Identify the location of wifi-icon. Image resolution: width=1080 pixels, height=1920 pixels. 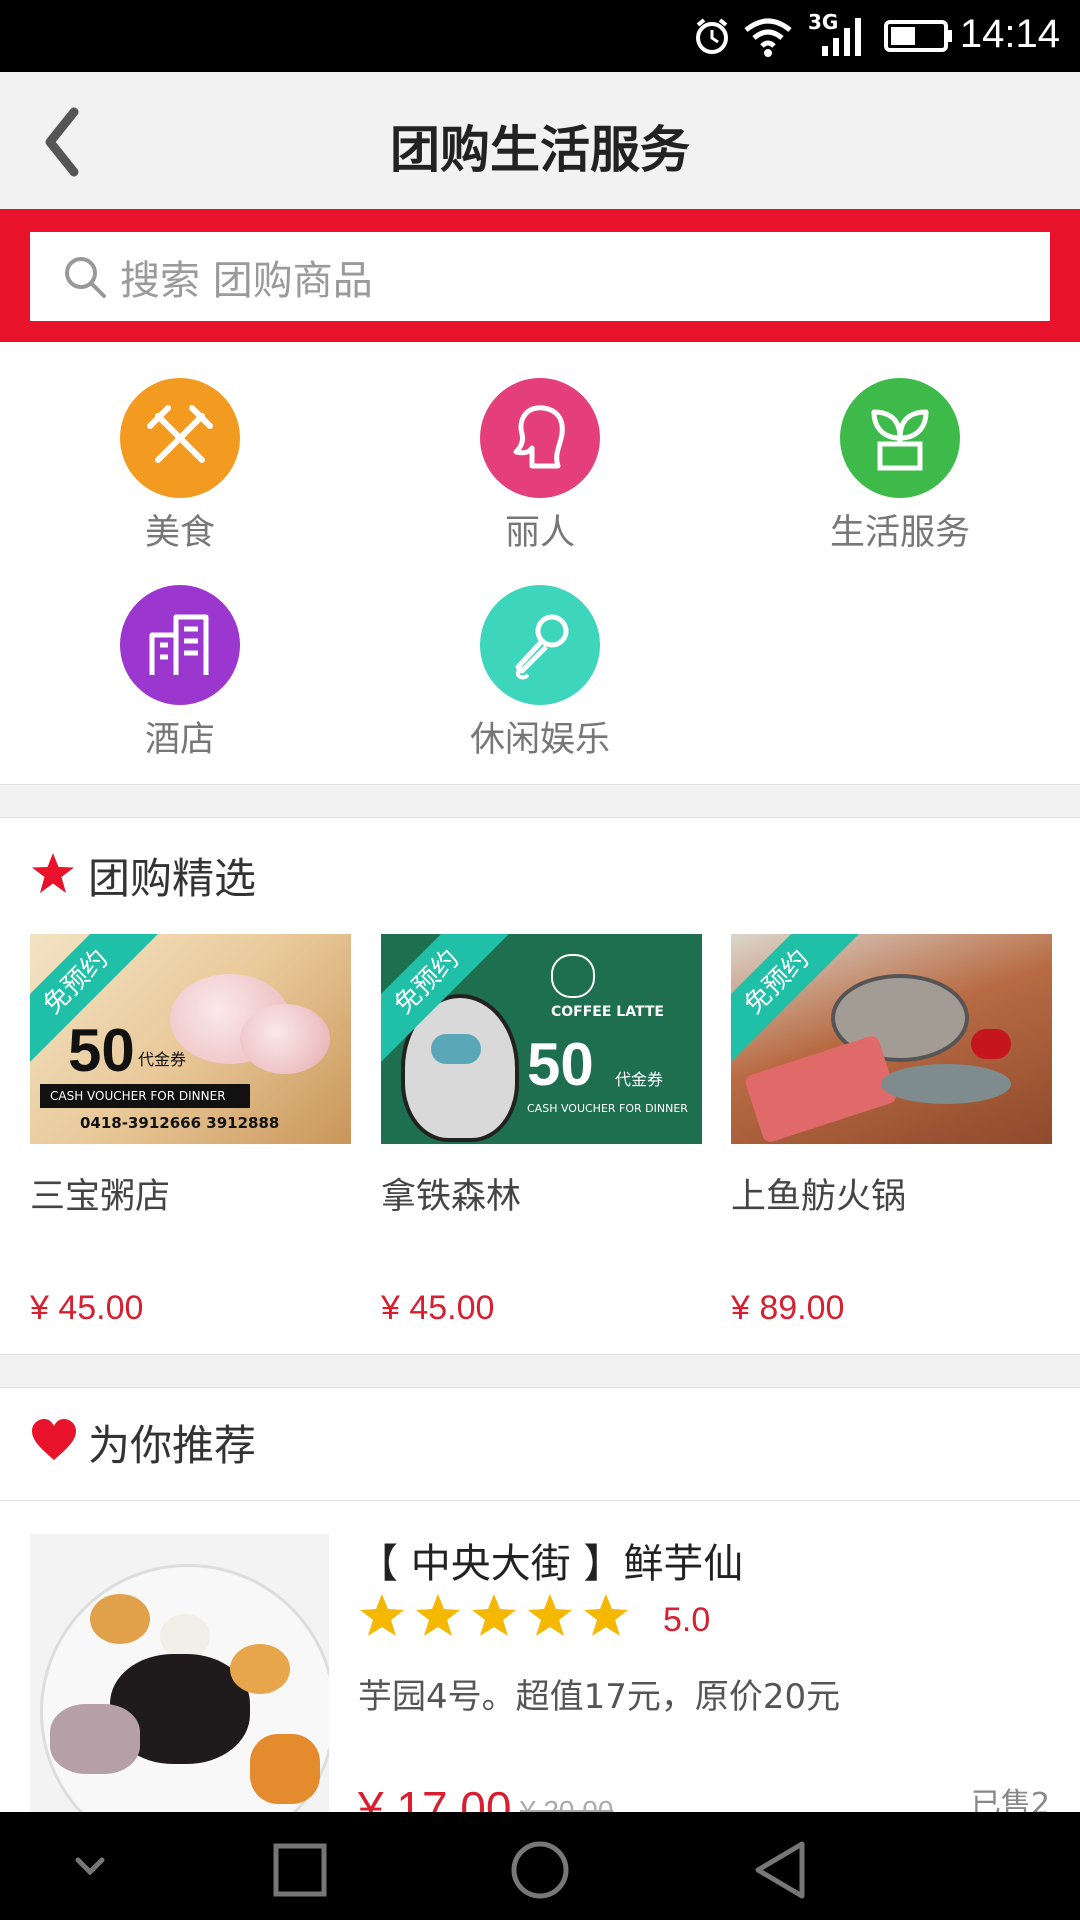
(768, 37).